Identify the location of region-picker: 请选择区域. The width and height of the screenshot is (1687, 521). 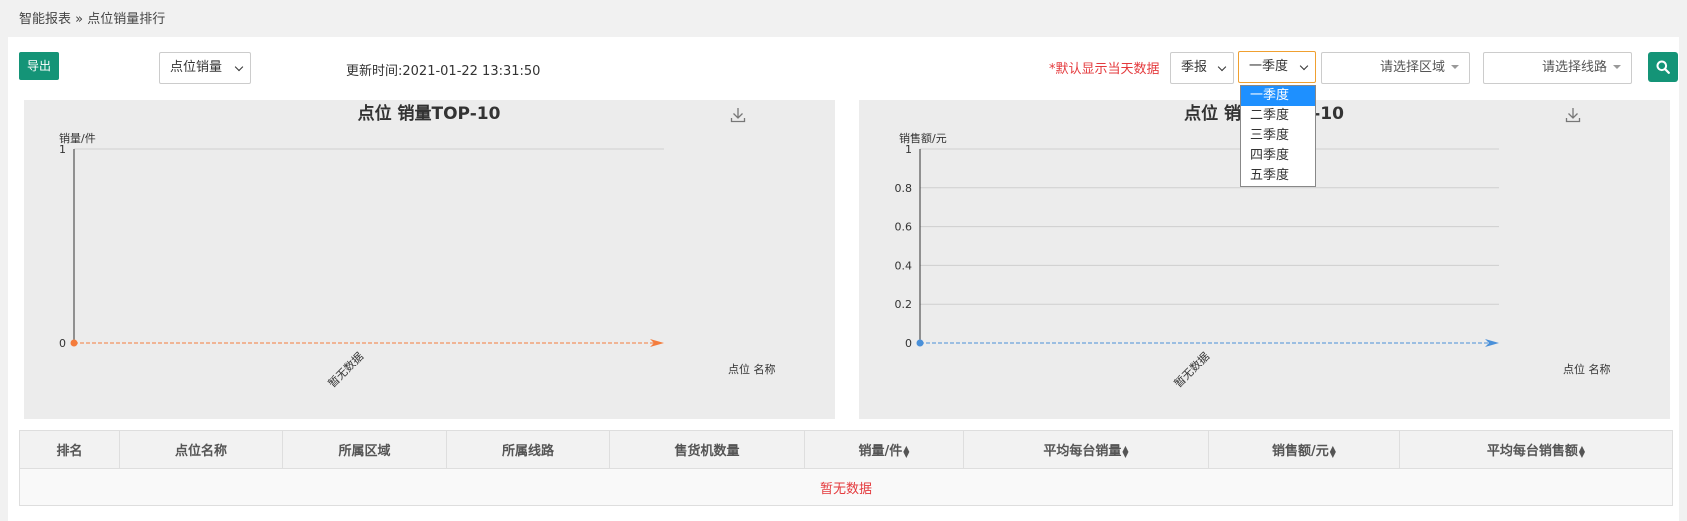
(1395, 68).